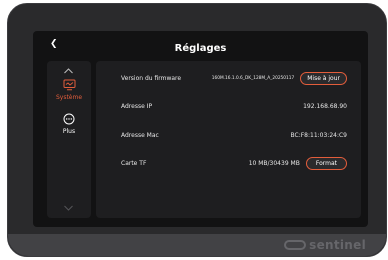  What do you see at coordinates (68, 207) in the screenshot?
I see `scroll-down-chevron-icon` at bounding box center [68, 207].